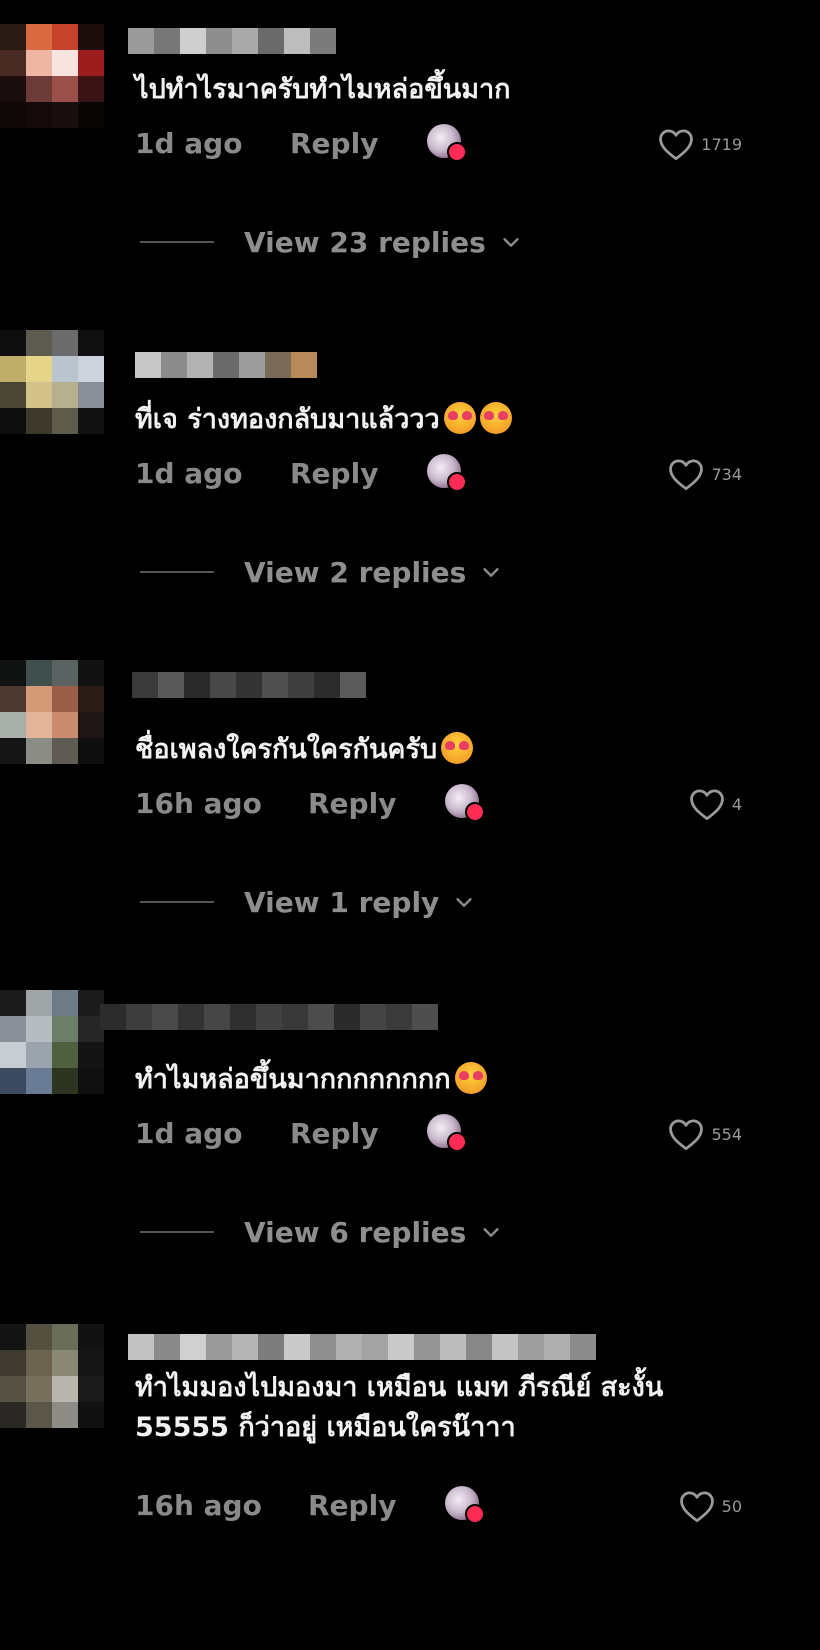 This screenshot has height=1650, width=820. What do you see at coordinates (457, 748) in the screenshot?
I see `smiling-face-with-hearts-icon` at bounding box center [457, 748].